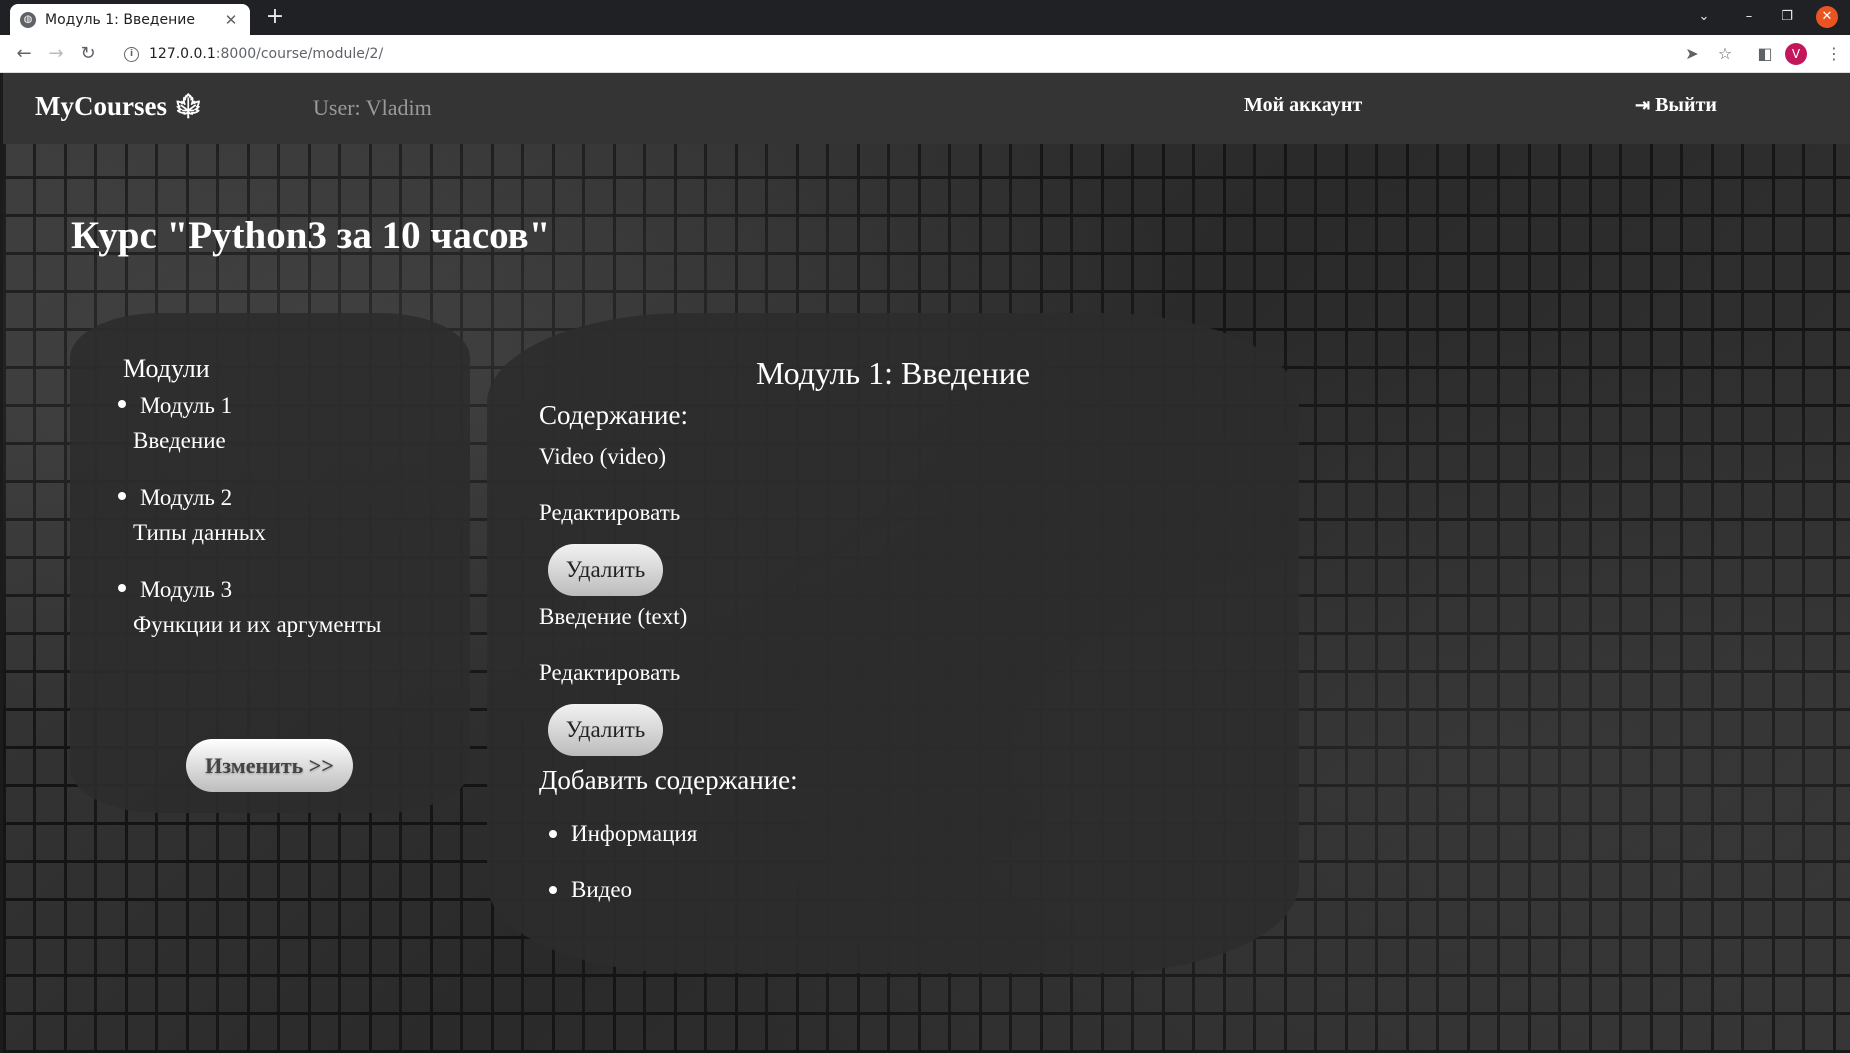 The width and height of the screenshot is (1850, 1053). I want to click on logout-link: ⇥ Выйти, so click(1676, 105).